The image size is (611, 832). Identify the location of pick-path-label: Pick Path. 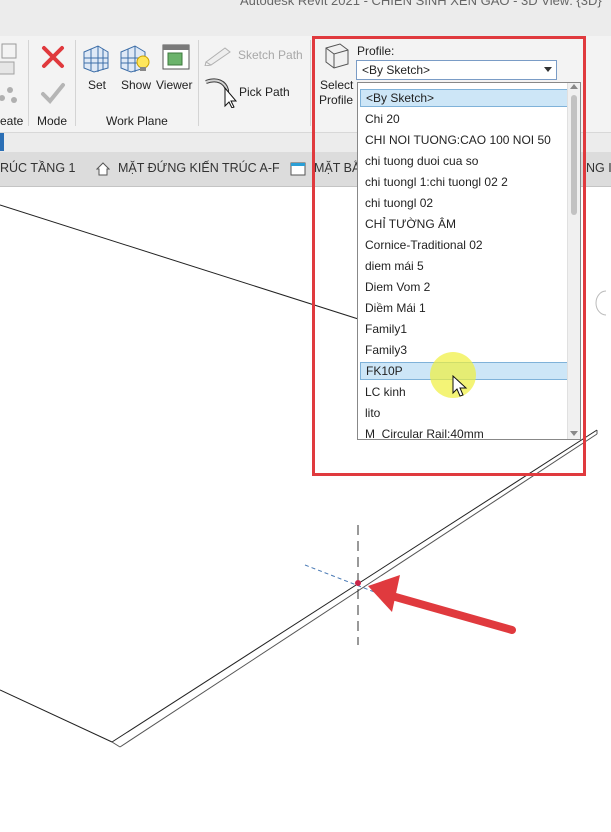
(264, 92).